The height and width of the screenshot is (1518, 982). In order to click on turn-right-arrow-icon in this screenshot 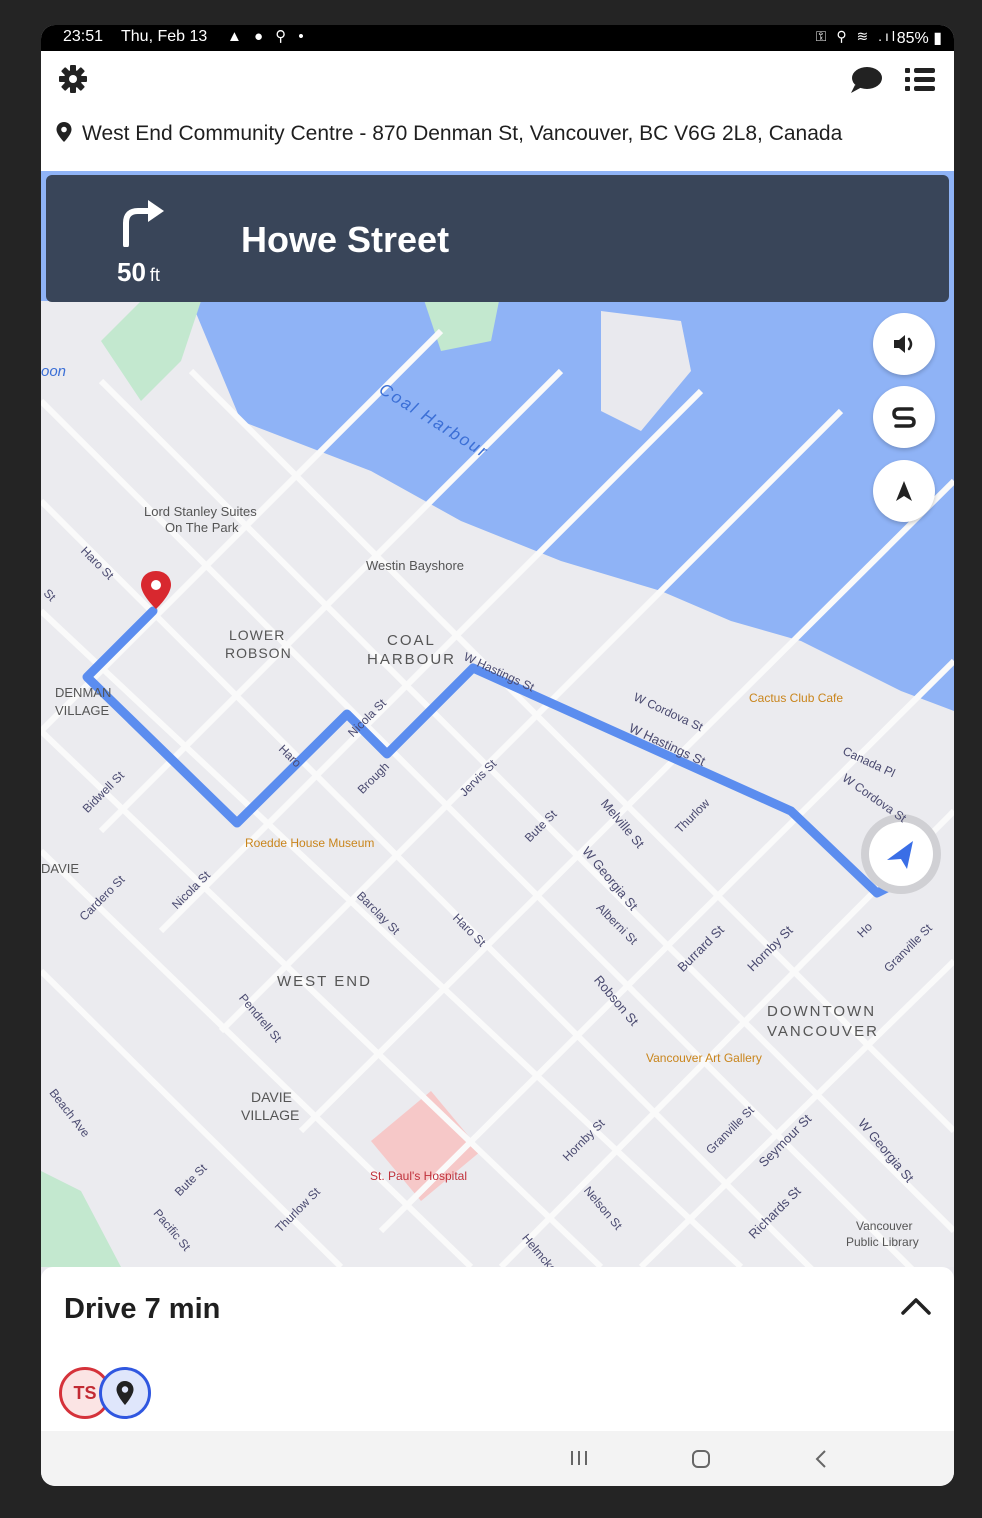, I will do `click(143, 223)`.